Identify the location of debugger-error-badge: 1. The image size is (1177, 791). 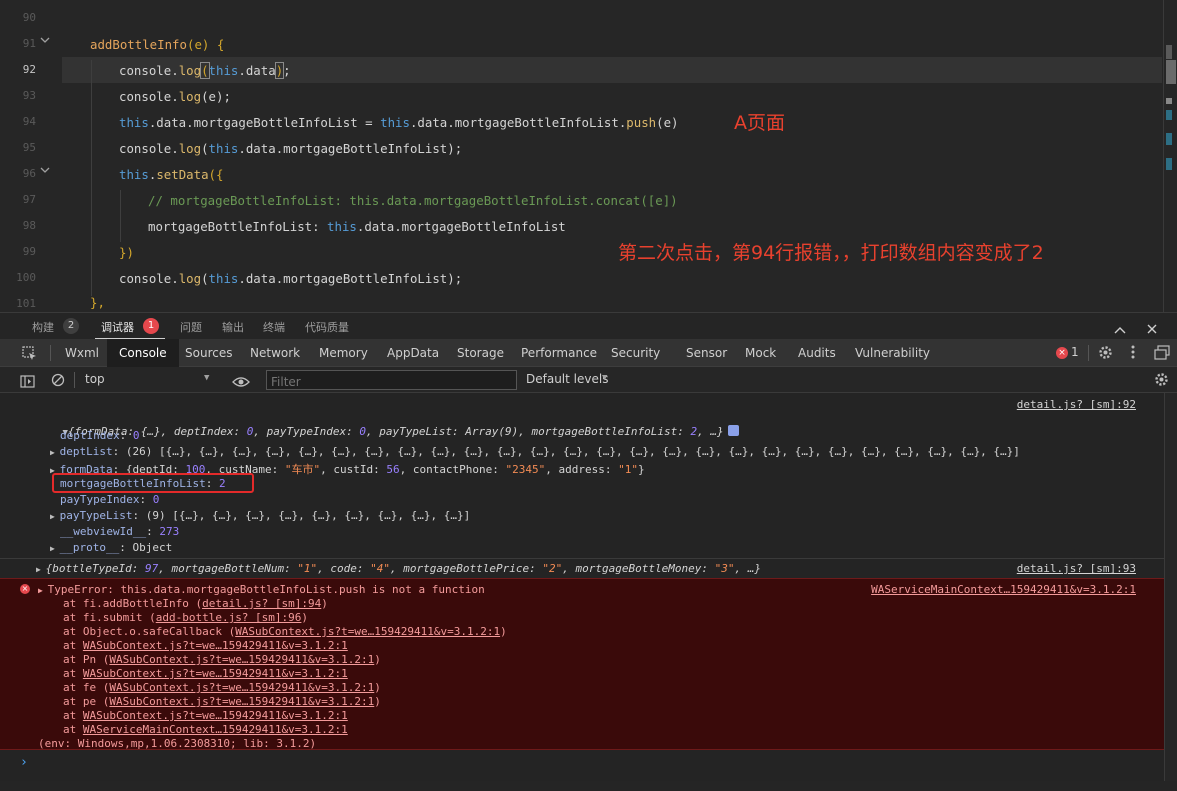
(151, 326).